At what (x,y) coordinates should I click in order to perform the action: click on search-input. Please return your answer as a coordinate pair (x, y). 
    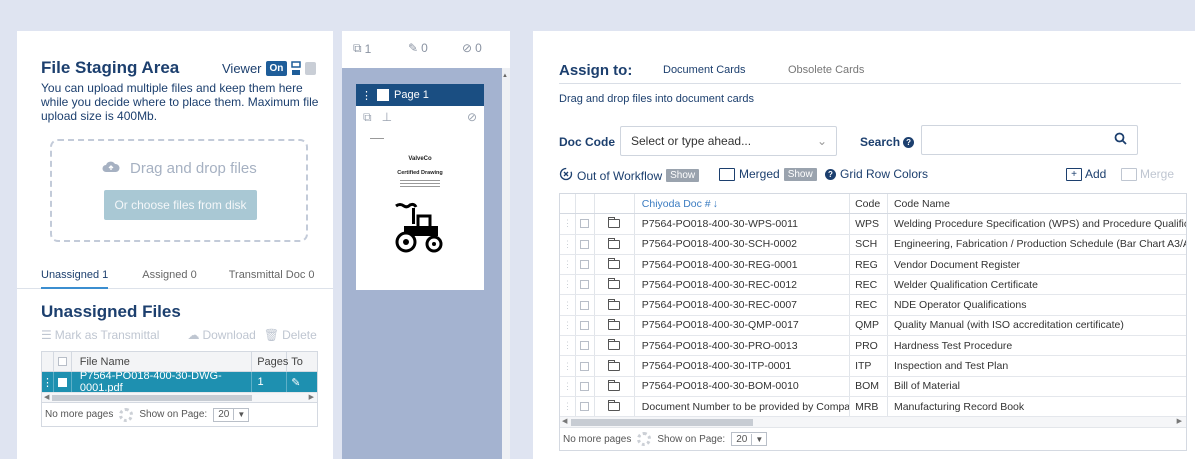
    Looking at the image, I should click on (1029, 140).